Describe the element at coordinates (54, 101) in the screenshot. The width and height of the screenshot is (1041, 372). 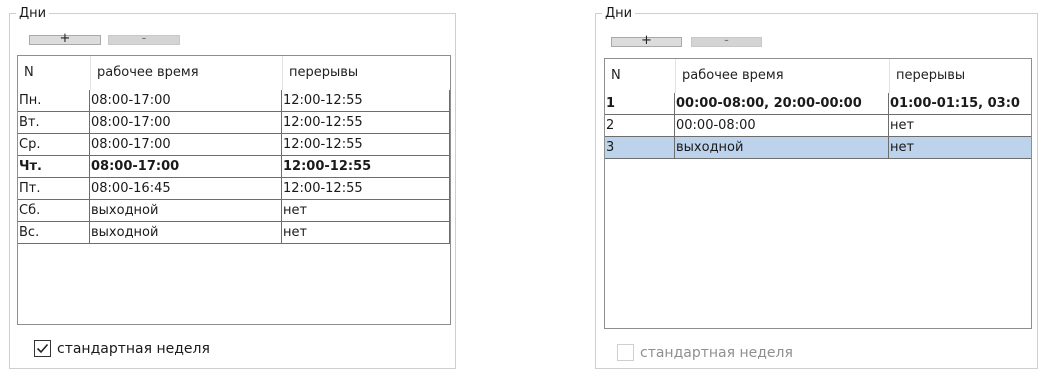
I see `row-n-cell: Пн.` at that location.